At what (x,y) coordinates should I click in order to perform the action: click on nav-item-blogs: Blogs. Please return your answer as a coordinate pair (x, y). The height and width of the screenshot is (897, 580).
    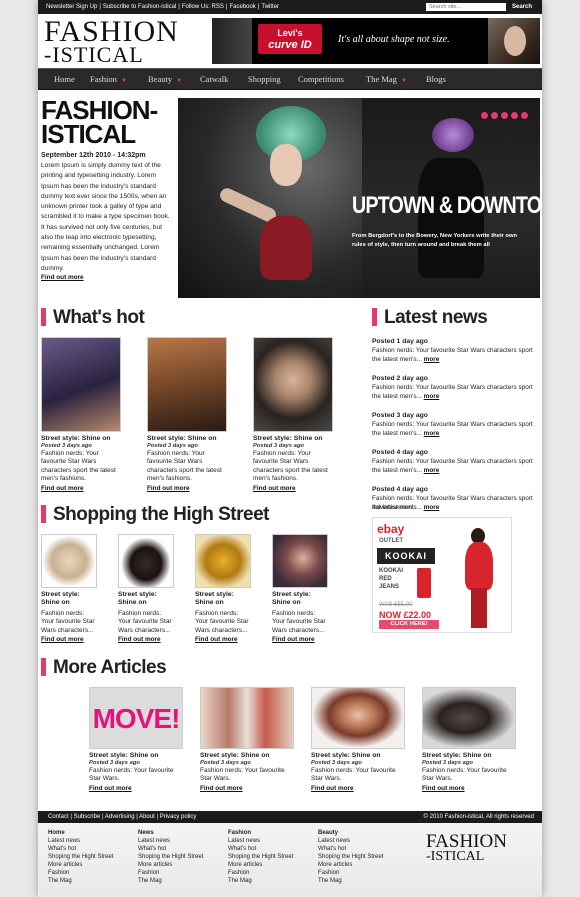
    Looking at the image, I should click on (436, 79).